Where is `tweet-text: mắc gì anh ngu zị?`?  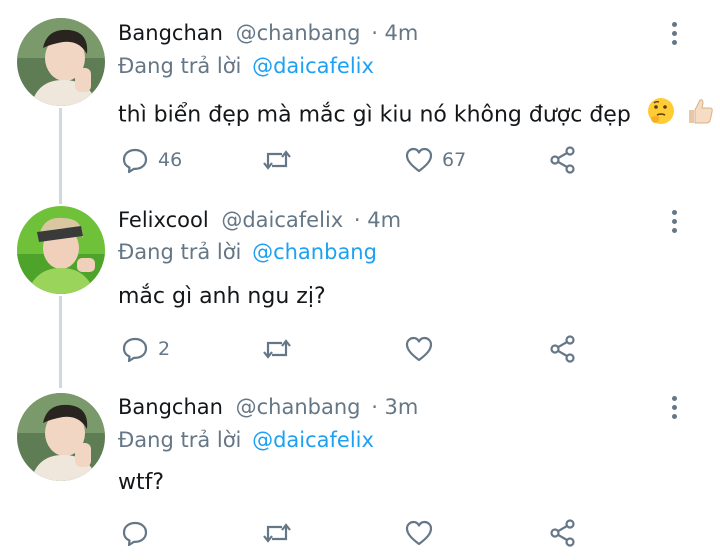
tweet-text: mắc gì anh ngu zị? is located at coordinates (222, 297).